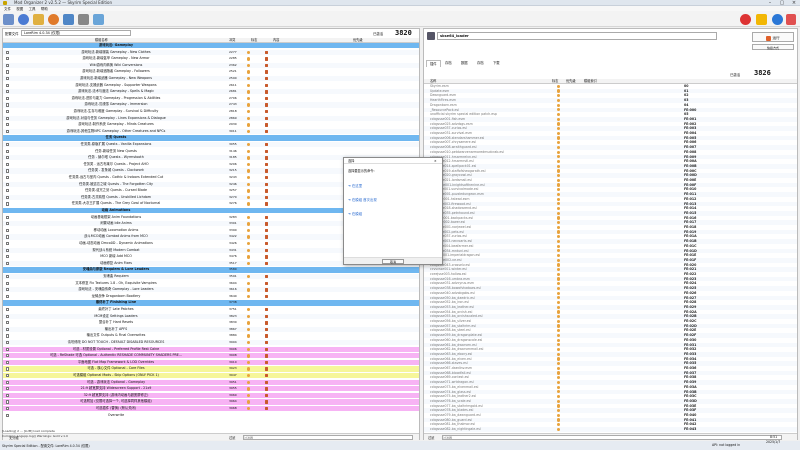  I want to click on executables-icon, so click(68, 19).